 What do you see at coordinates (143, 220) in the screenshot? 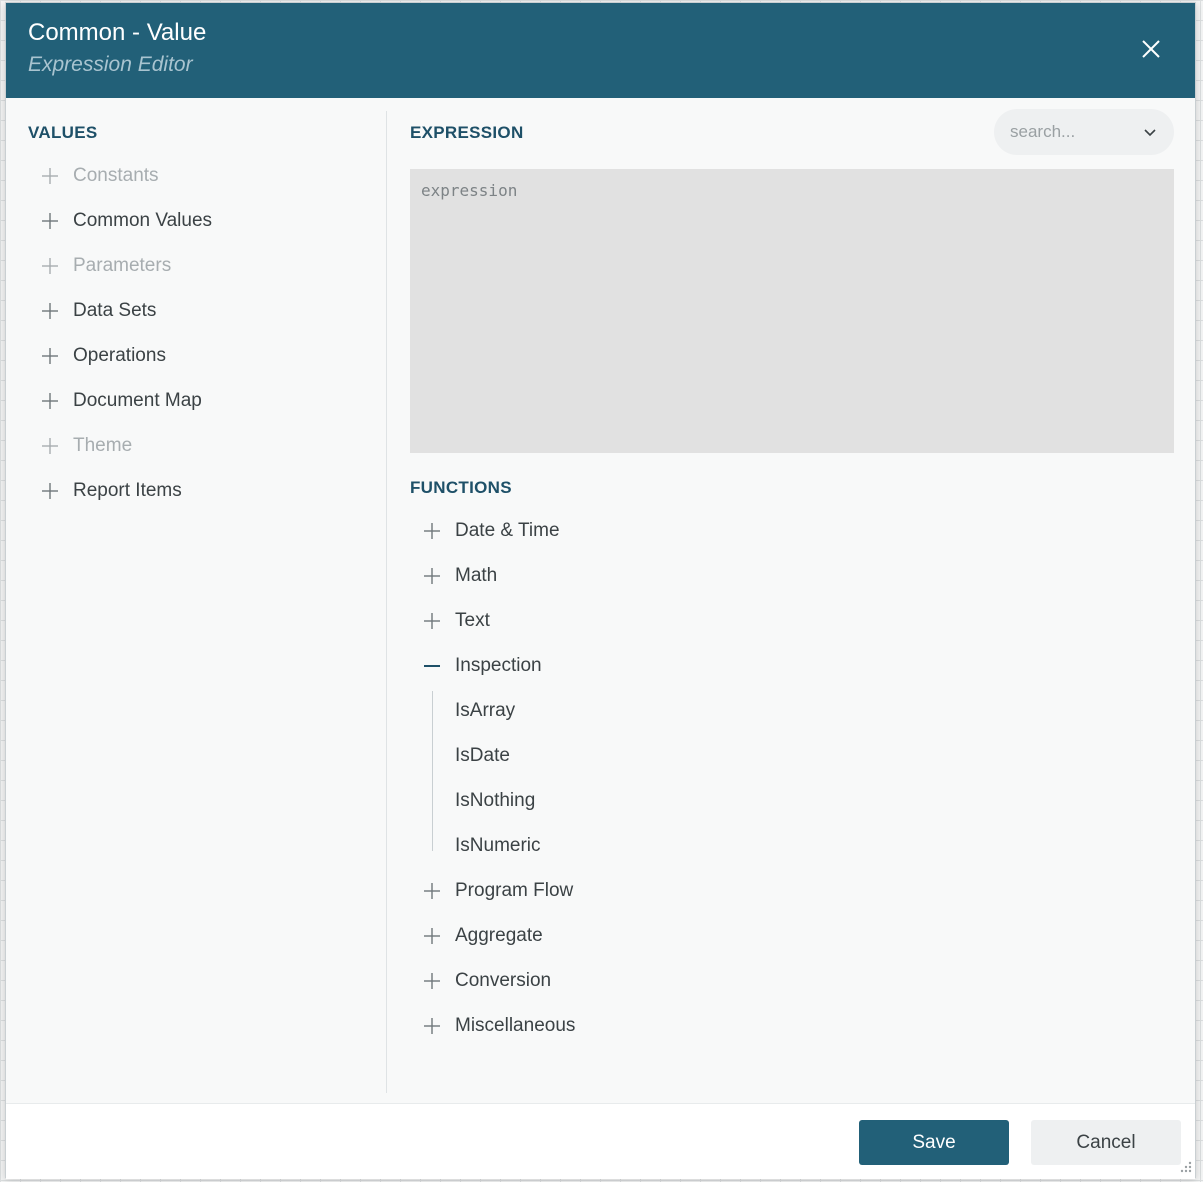
I see `values-item-label: Common Values` at bounding box center [143, 220].